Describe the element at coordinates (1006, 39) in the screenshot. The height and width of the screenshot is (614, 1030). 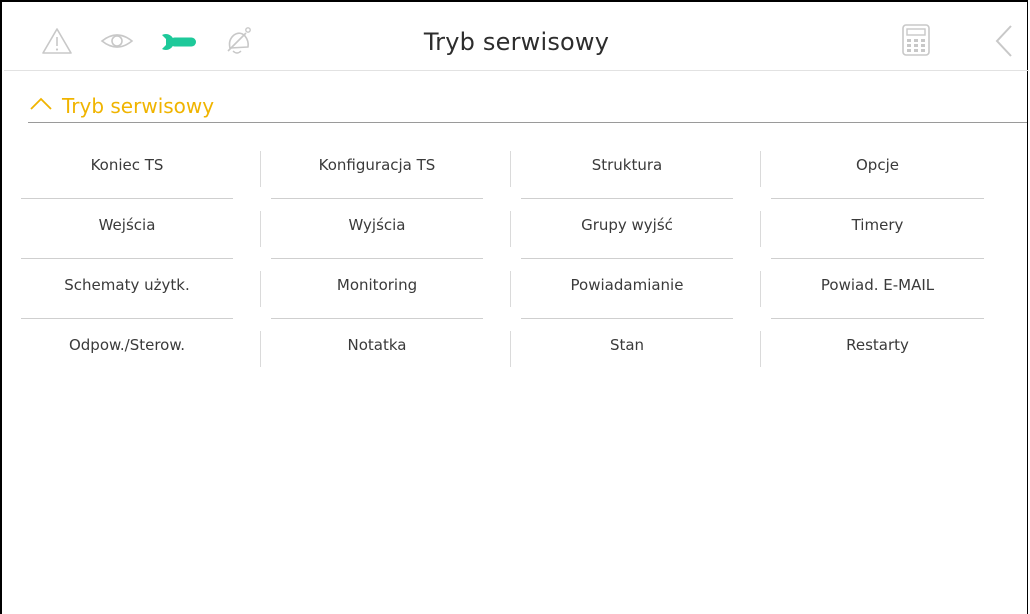
I see `back-chevron-icon` at that location.